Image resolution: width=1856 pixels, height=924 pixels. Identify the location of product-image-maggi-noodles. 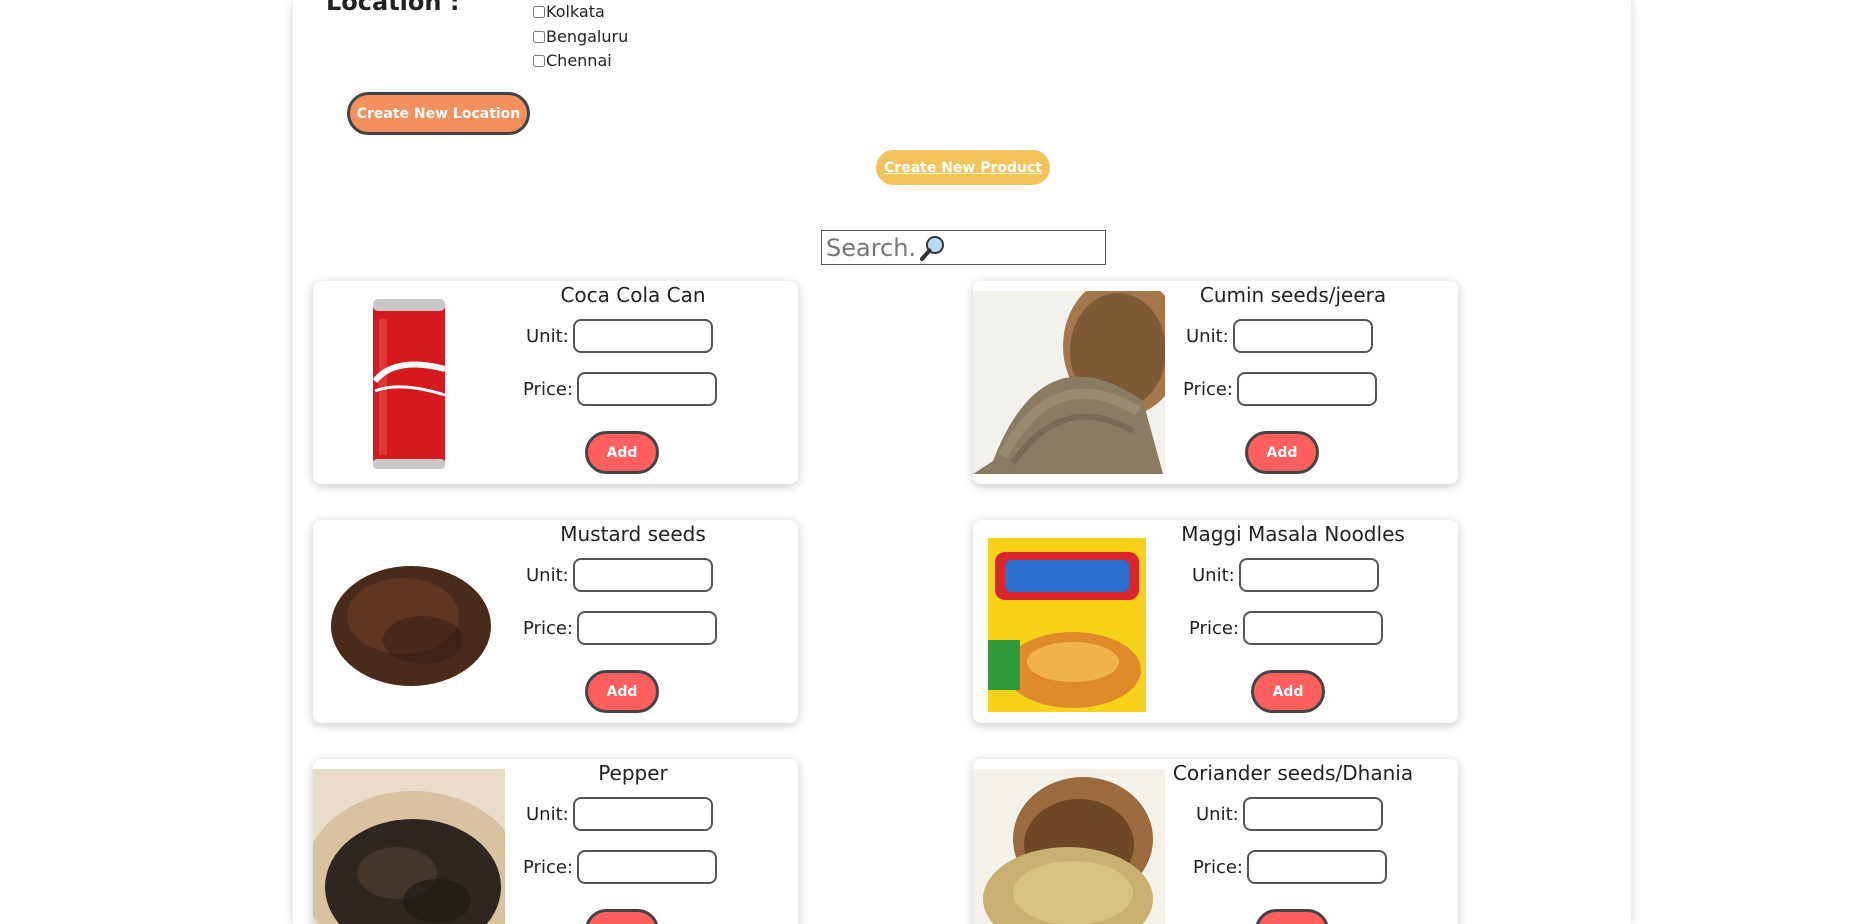
(1069, 621).